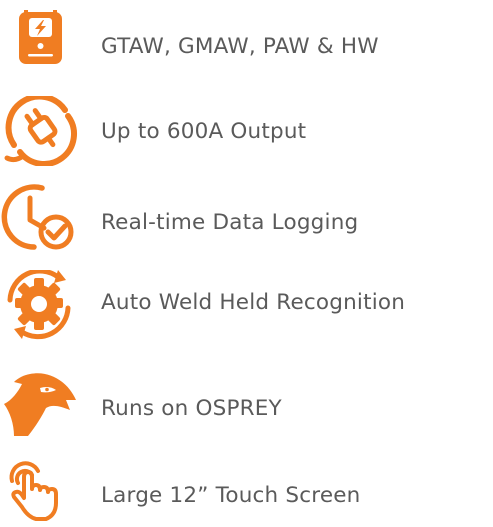  What do you see at coordinates (240, 46) in the screenshot?
I see `feature-label: GTAW, GMAW, PAW & HW` at bounding box center [240, 46].